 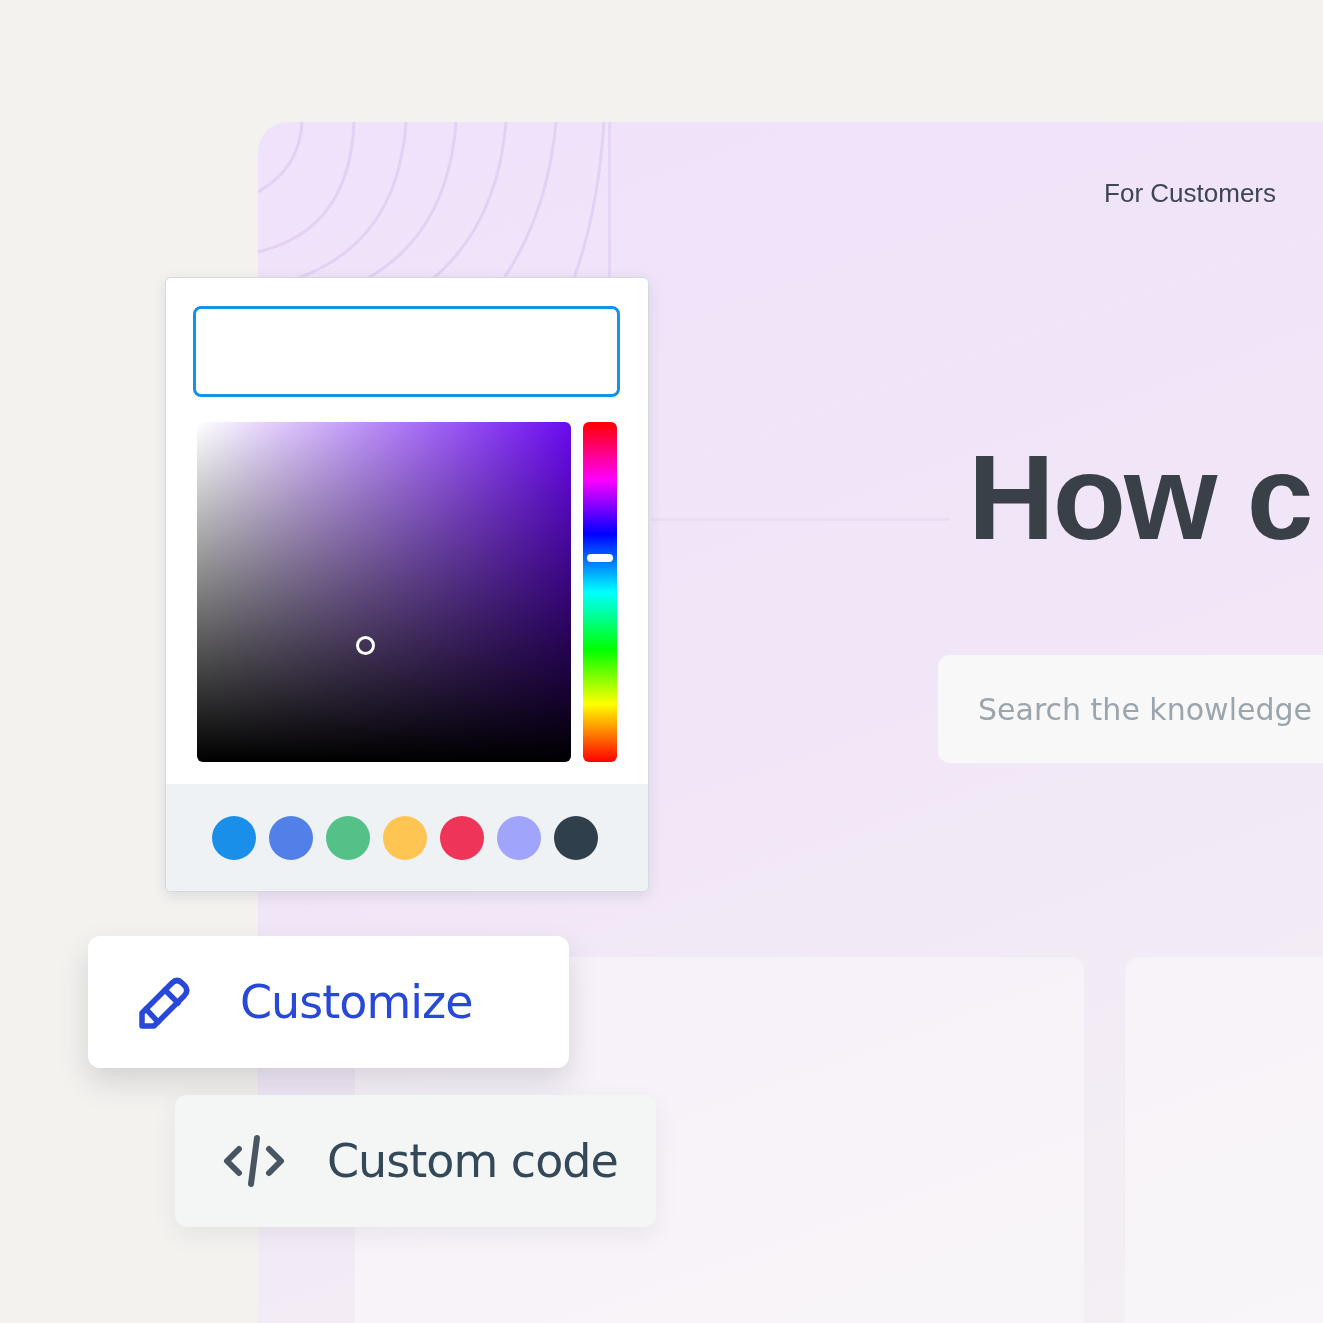 I want to click on color-cursor, so click(x=365, y=645).